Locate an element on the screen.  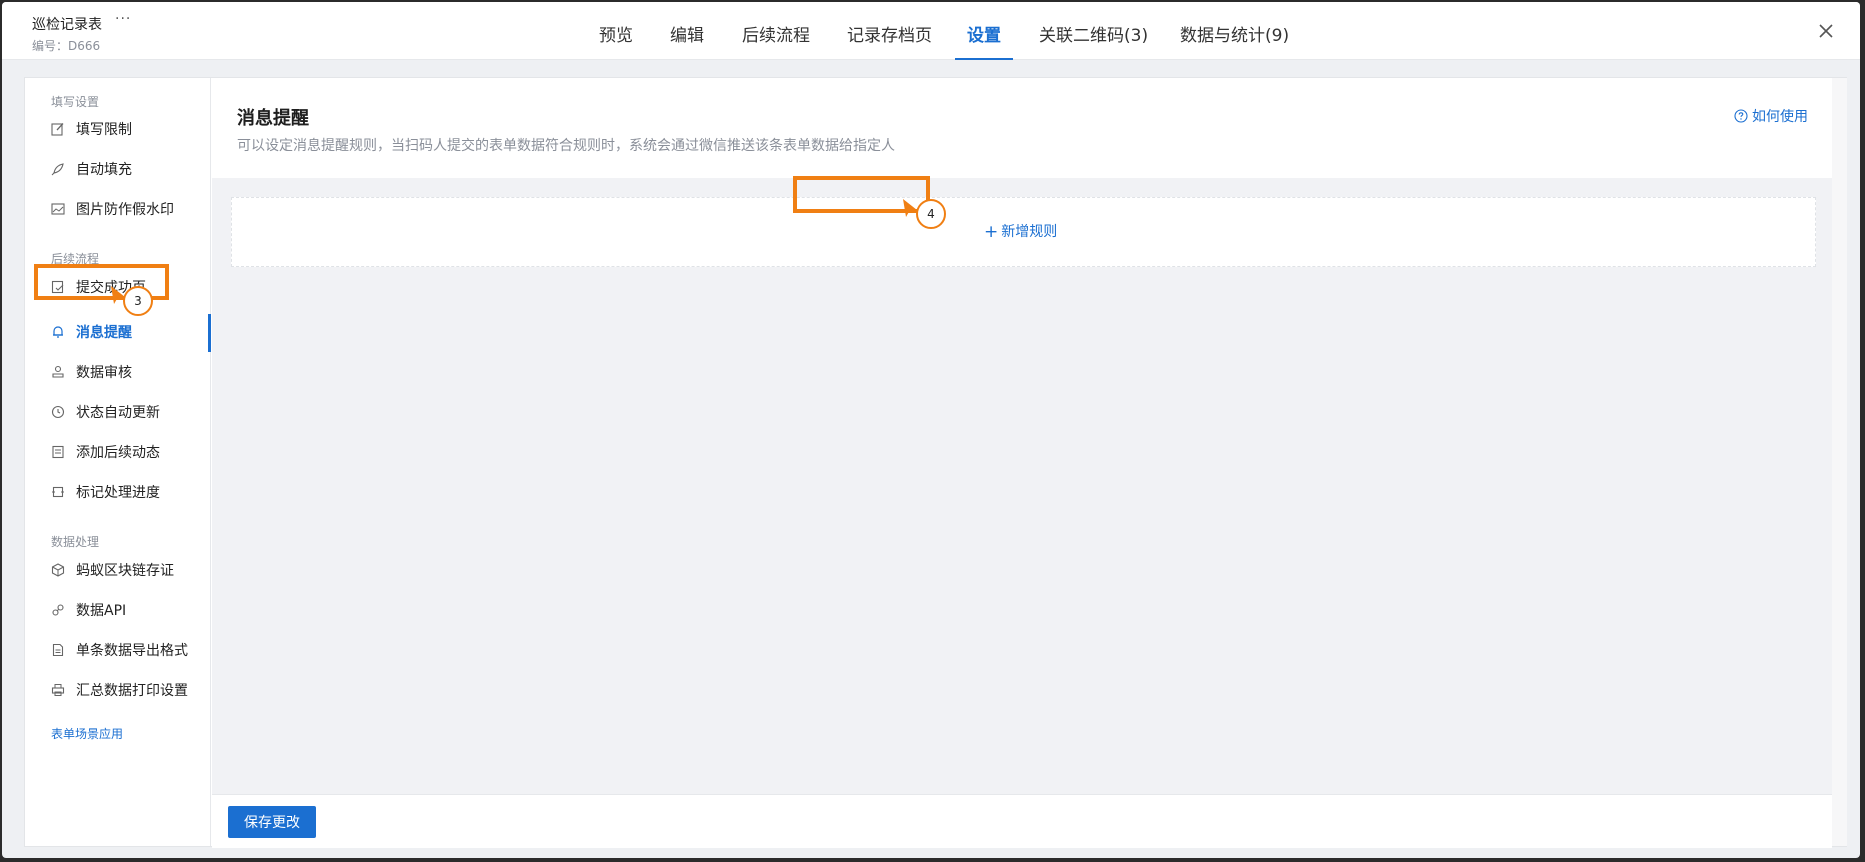
sidebar-item-label: 添加后续动态 is located at coordinates (118, 453).